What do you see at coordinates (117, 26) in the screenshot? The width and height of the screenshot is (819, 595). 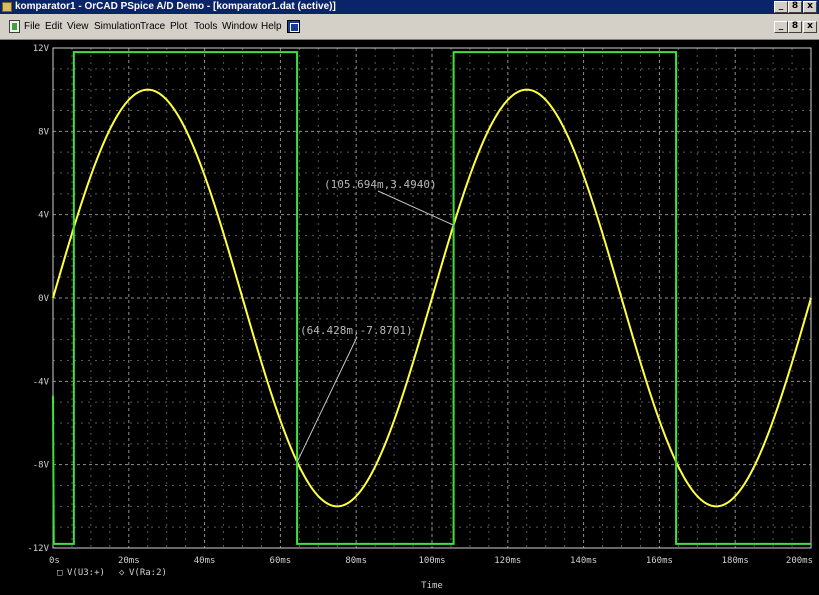 I see `menu-simulation: Simulation` at bounding box center [117, 26].